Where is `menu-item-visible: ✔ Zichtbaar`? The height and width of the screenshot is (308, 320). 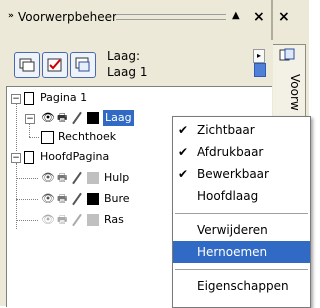
menu-item-visible: ✔ Zichtbaar is located at coordinates (241, 130).